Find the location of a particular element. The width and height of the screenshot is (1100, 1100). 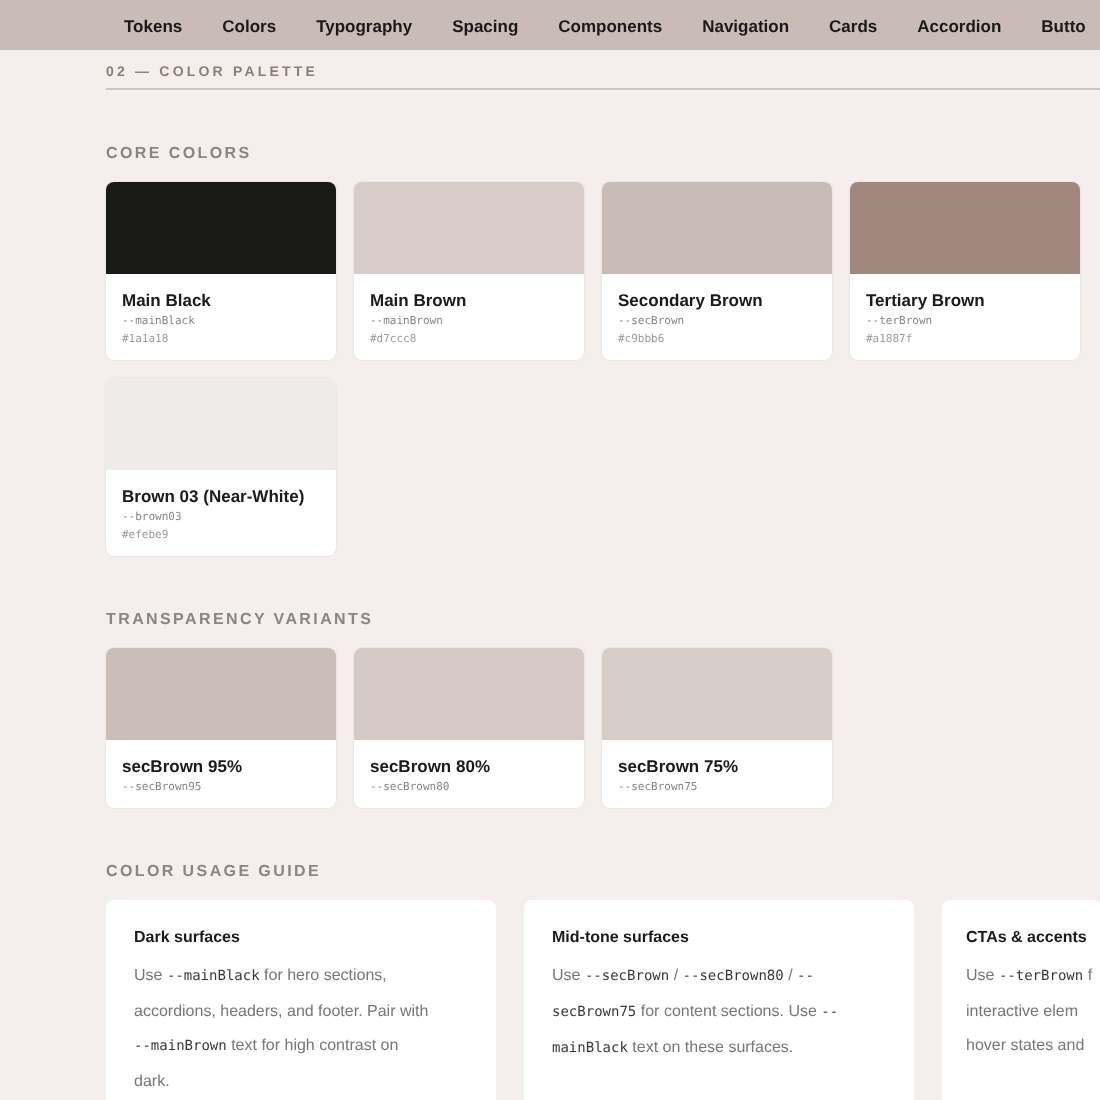

nav-link: Tokens is located at coordinates (153, 25).